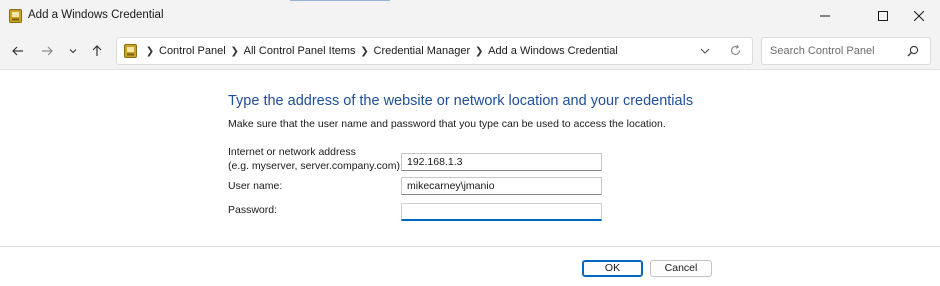 Image resolution: width=940 pixels, height=286 pixels. Describe the element at coordinates (96, 15) in the screenshot. I see `window-title: Add a Windows Credential` at that location.